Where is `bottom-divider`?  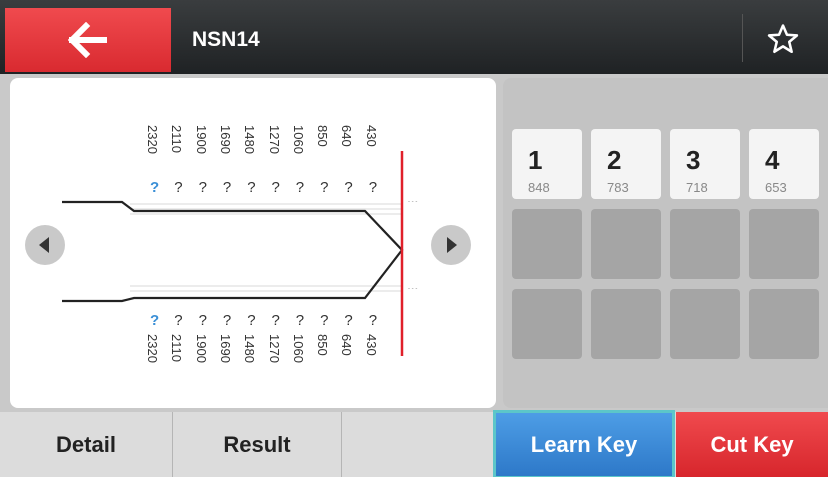 bottom-divider is located at coordinates (341, 444).